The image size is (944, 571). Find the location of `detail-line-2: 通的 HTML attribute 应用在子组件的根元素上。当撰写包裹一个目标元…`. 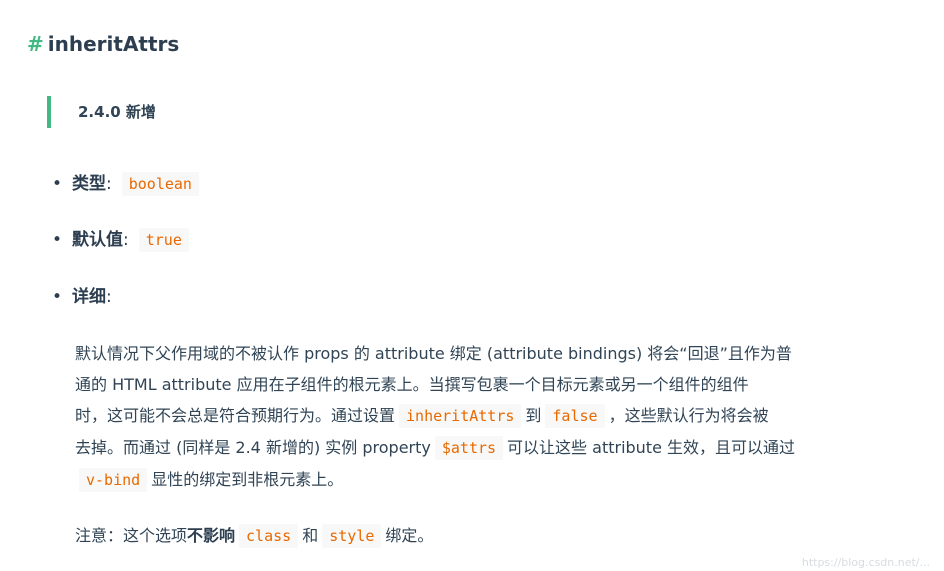

detail-line-2: 通的 HTML attribute 应用在子组件的根元素上。当撰写包裹一个目标元… is located at coordinates (412, 384).